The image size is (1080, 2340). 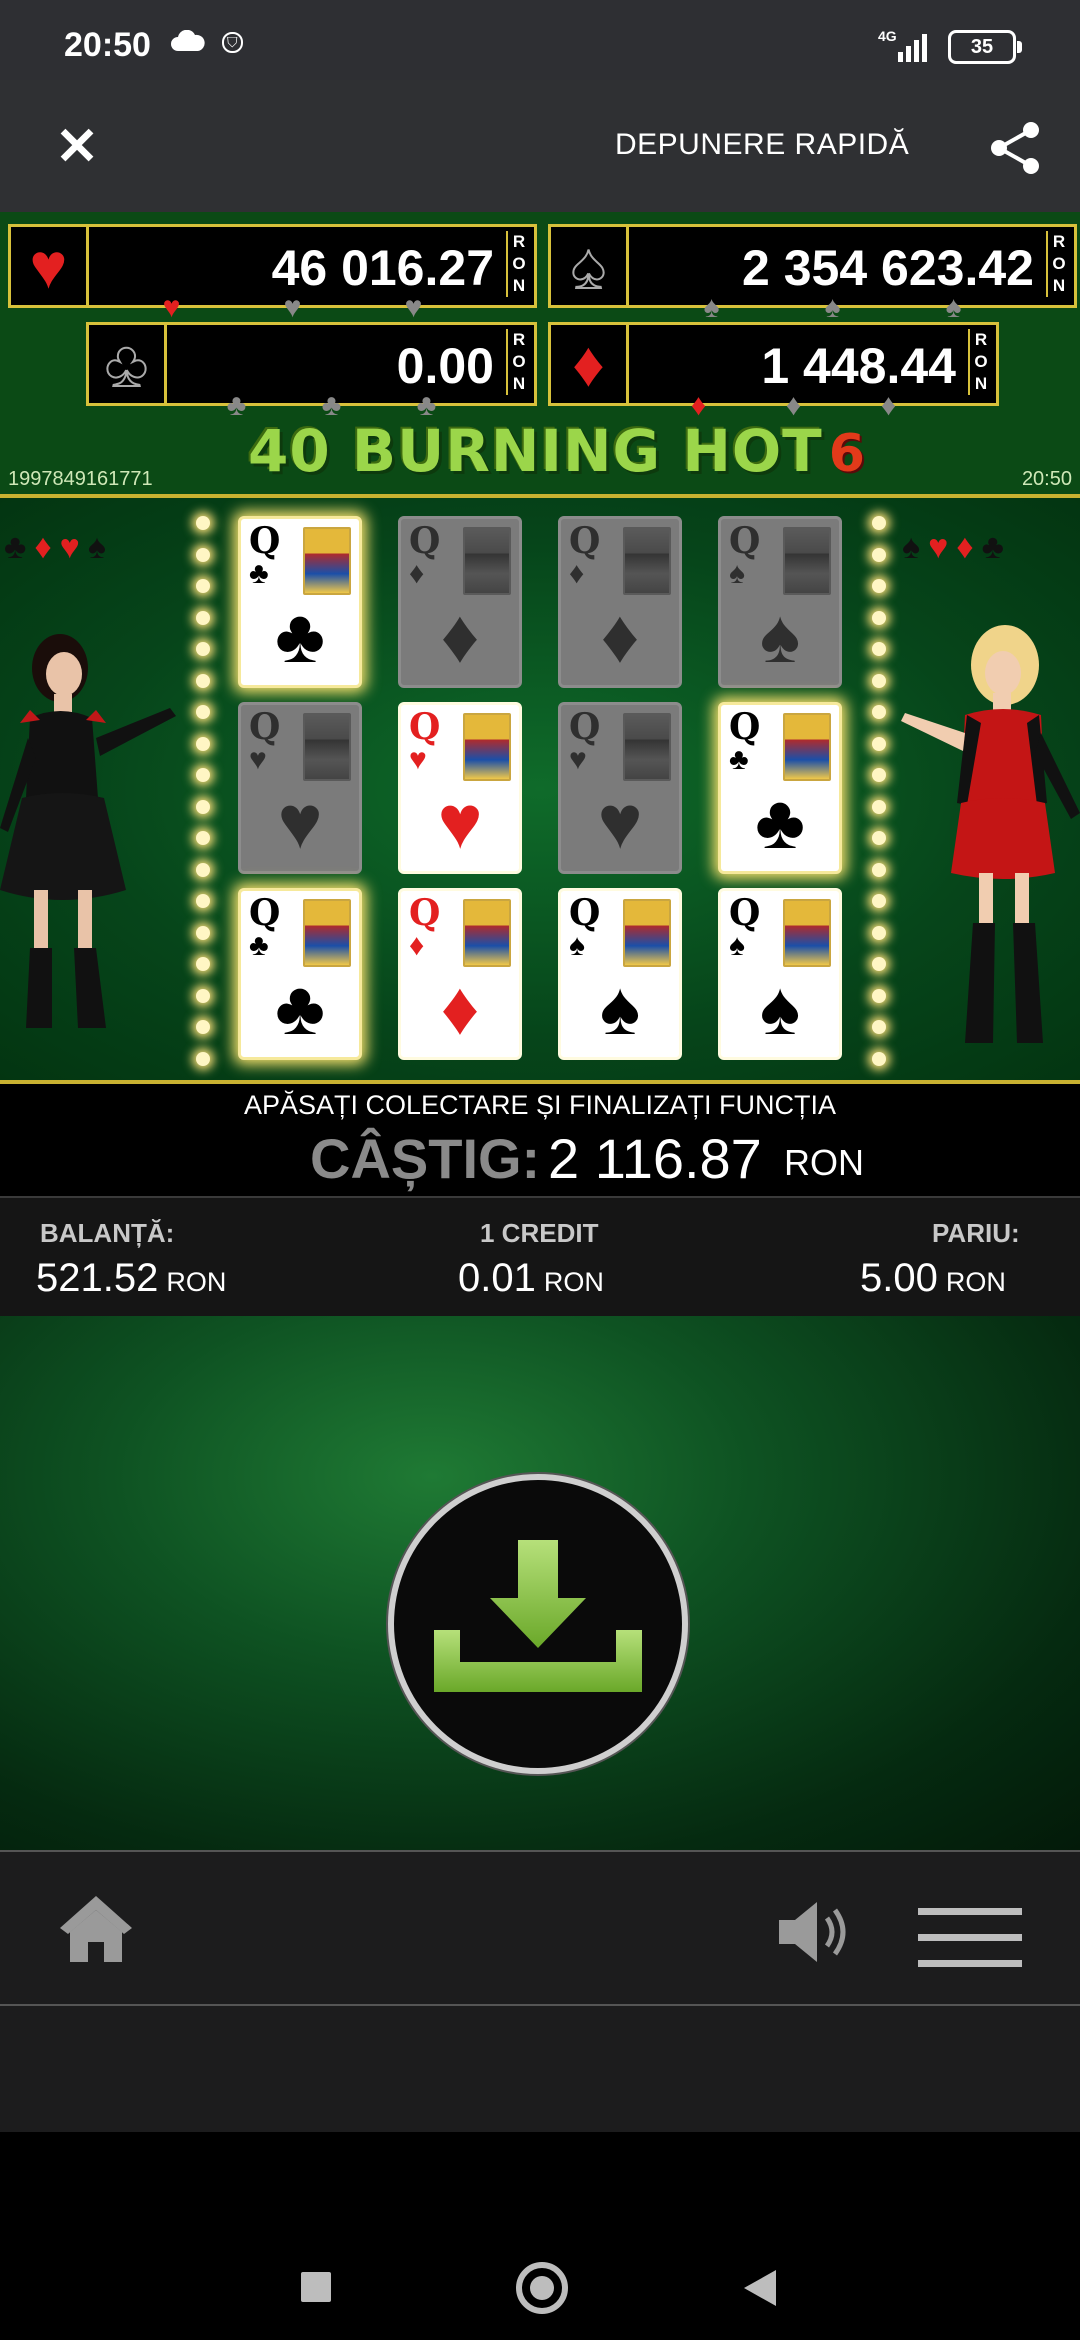 I want to click on jackpot-diamonds-currency: RON, so click(x=980, y=362).